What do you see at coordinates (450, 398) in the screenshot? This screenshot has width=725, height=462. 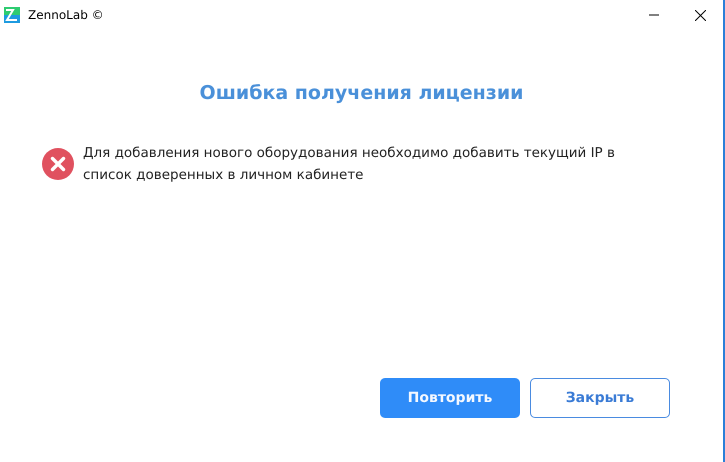 I see `retry-button: Повторить` at bounding box center [450, 398].